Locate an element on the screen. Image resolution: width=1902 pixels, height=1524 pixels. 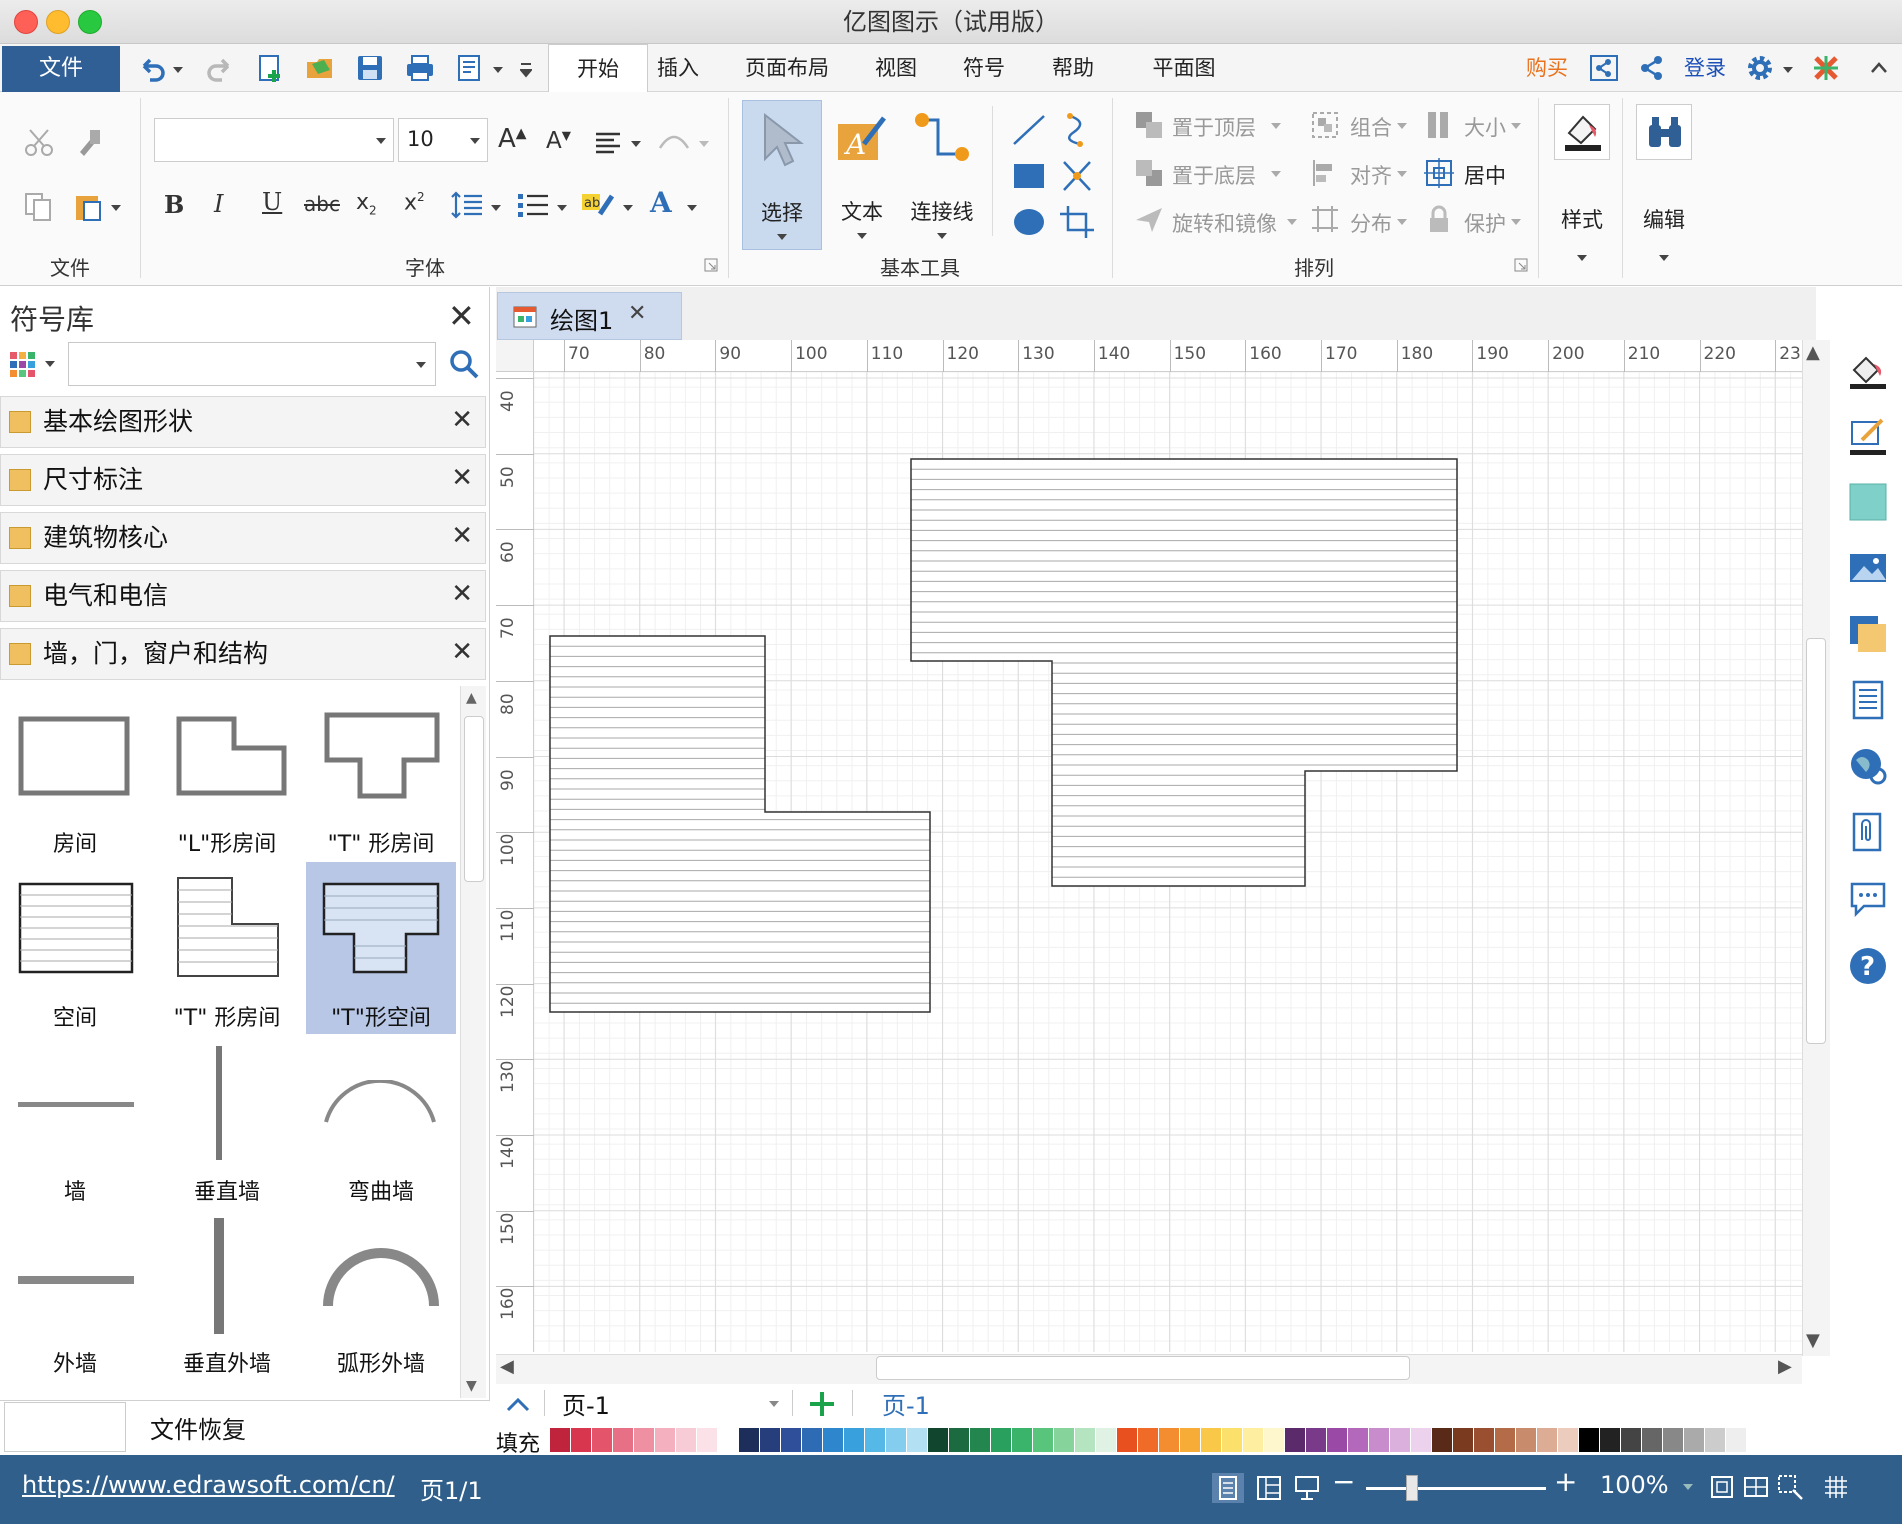
bold-icon: B is located at coordinates (174, 204).